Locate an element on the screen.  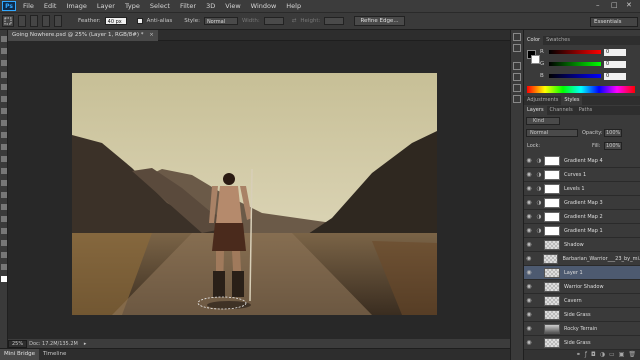
color-slider-g: G 0 is located at coordinates (590, 64).